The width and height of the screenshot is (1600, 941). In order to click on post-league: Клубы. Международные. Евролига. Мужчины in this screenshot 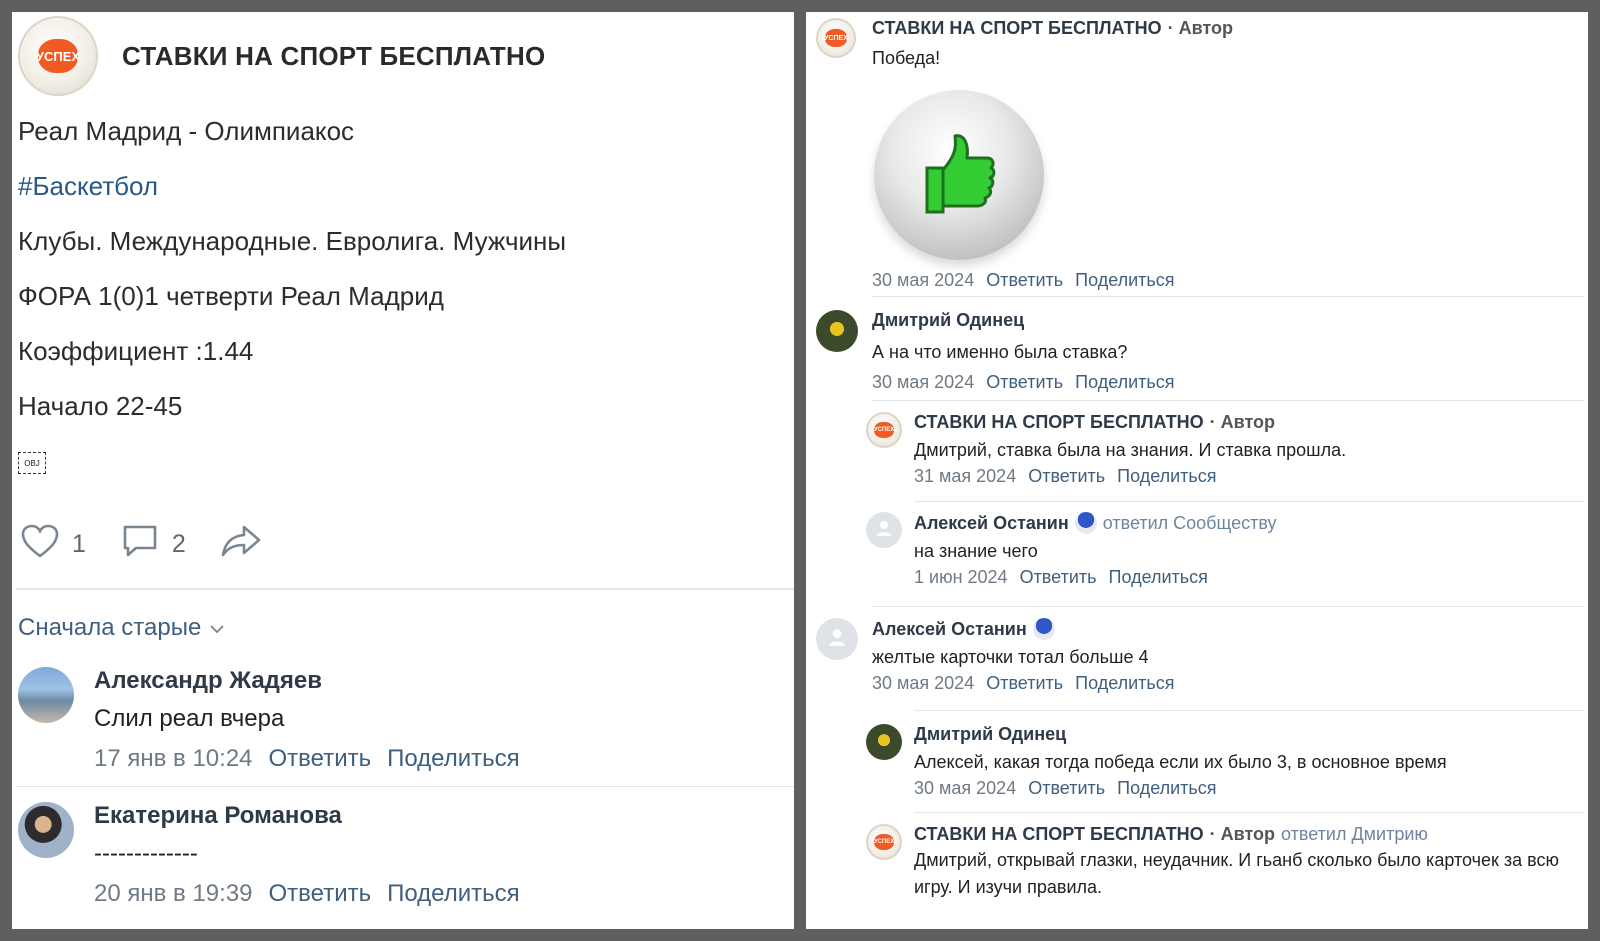, I will do `click(292, 241)`.